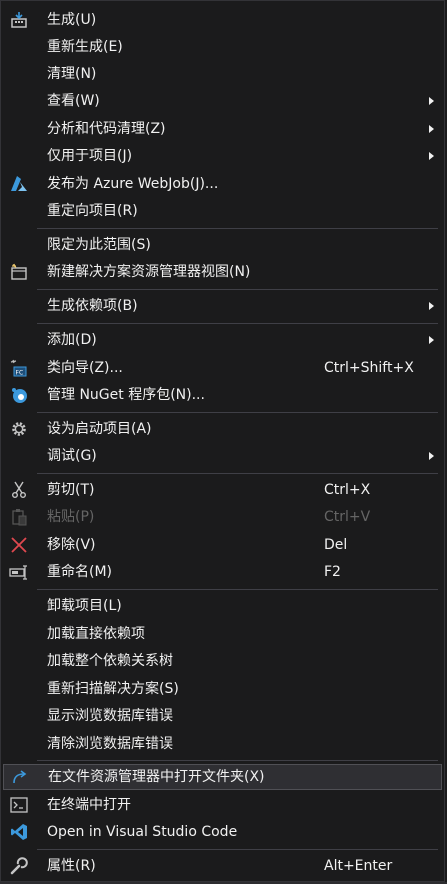 The height and width of the screenshot is (884, 447). What do you see at coordinates (222, 716) in the screenshot?
I see `menu-item-show-db-errors: 显示浏览数据库错误` at bounding box center [222, 716].